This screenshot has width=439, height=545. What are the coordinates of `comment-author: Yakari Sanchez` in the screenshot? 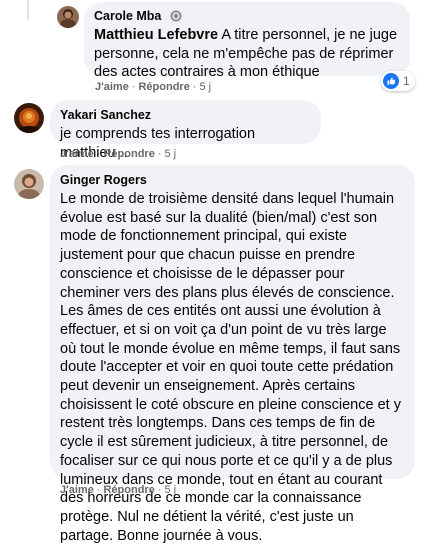 It's located at (105, 115).